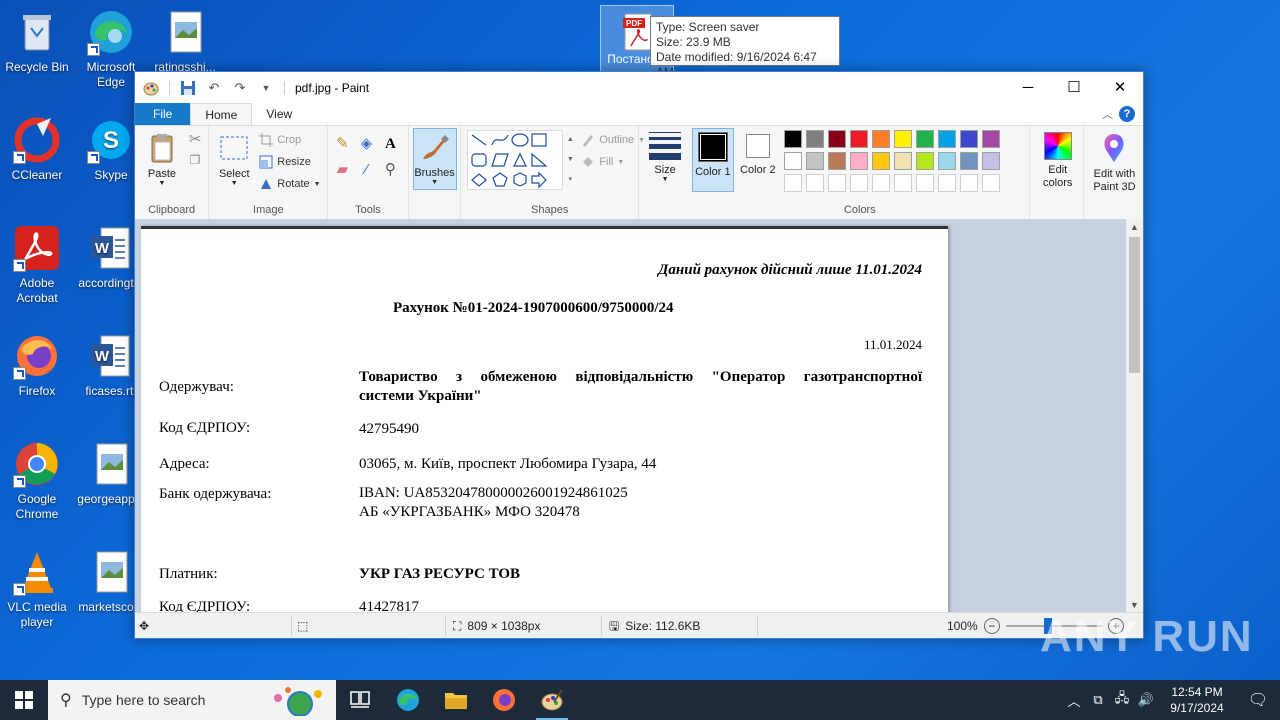 The height and width of the screenshot is (720, 1280). I want to click on resize-button: Resize, so click(285, 162).